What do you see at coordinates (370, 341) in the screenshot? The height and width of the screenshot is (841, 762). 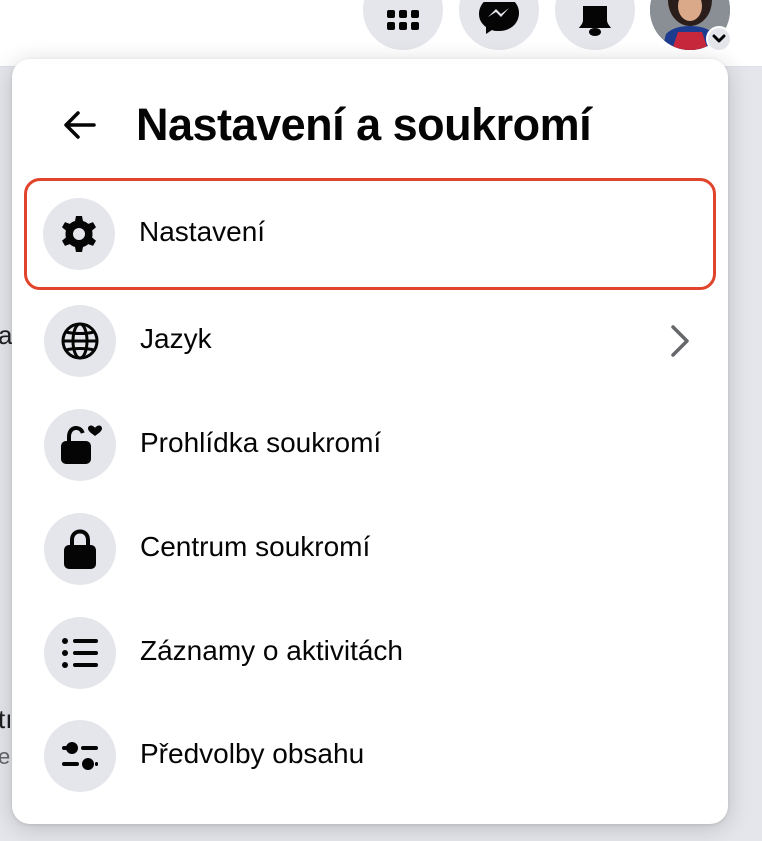 I see `menu-item-language: Jazyk` at bounding box center [370, 341].